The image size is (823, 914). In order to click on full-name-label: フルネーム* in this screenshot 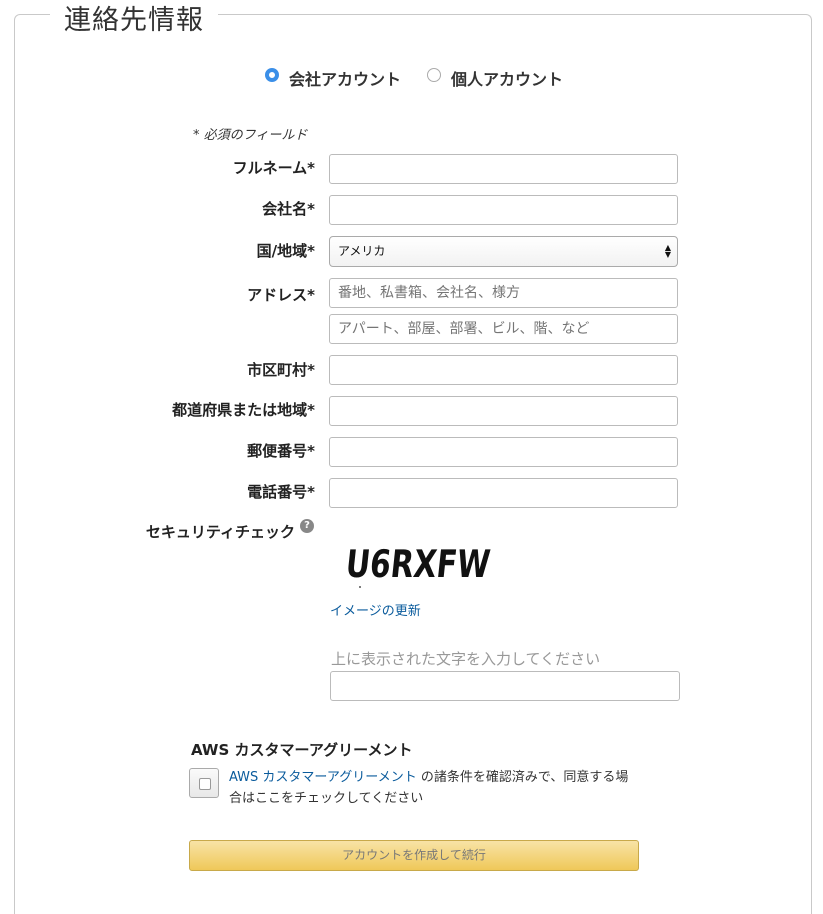, I will do `click(273, 168)`.